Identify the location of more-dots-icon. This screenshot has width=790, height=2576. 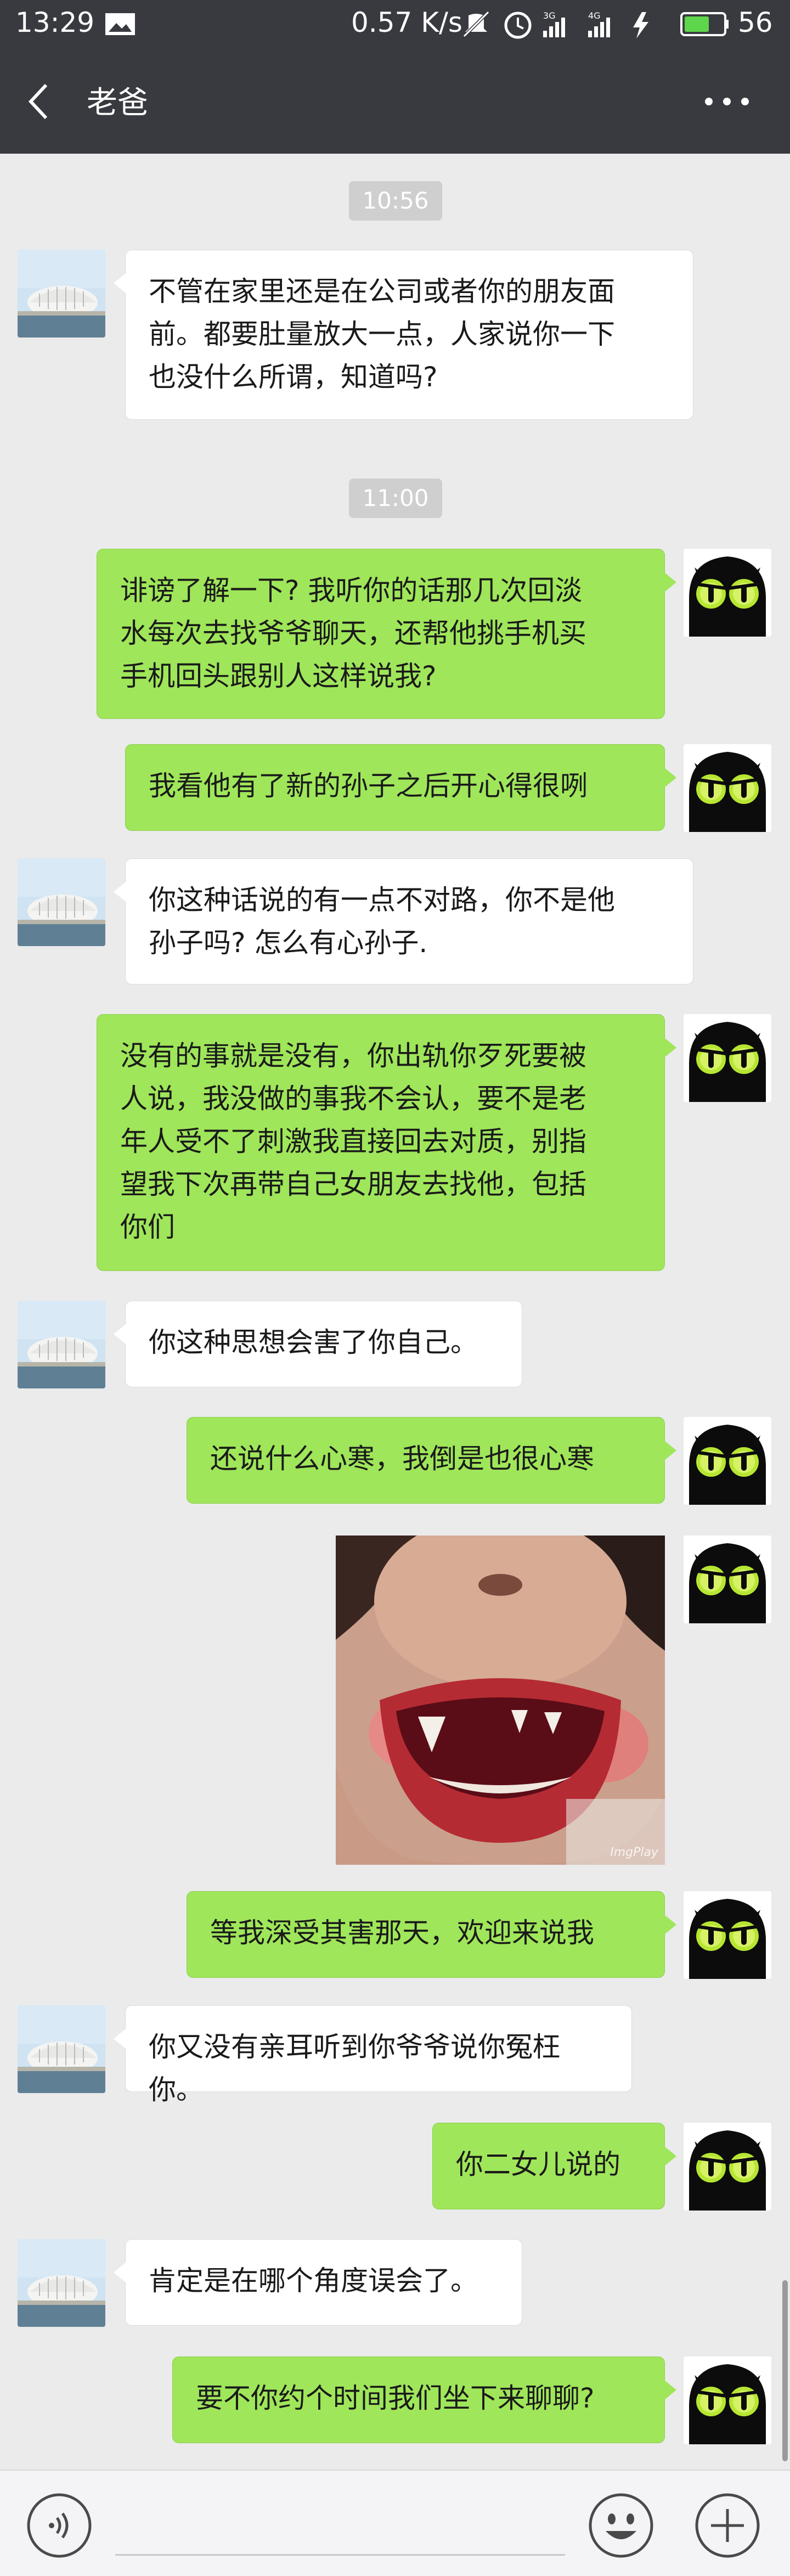
(727, 102).